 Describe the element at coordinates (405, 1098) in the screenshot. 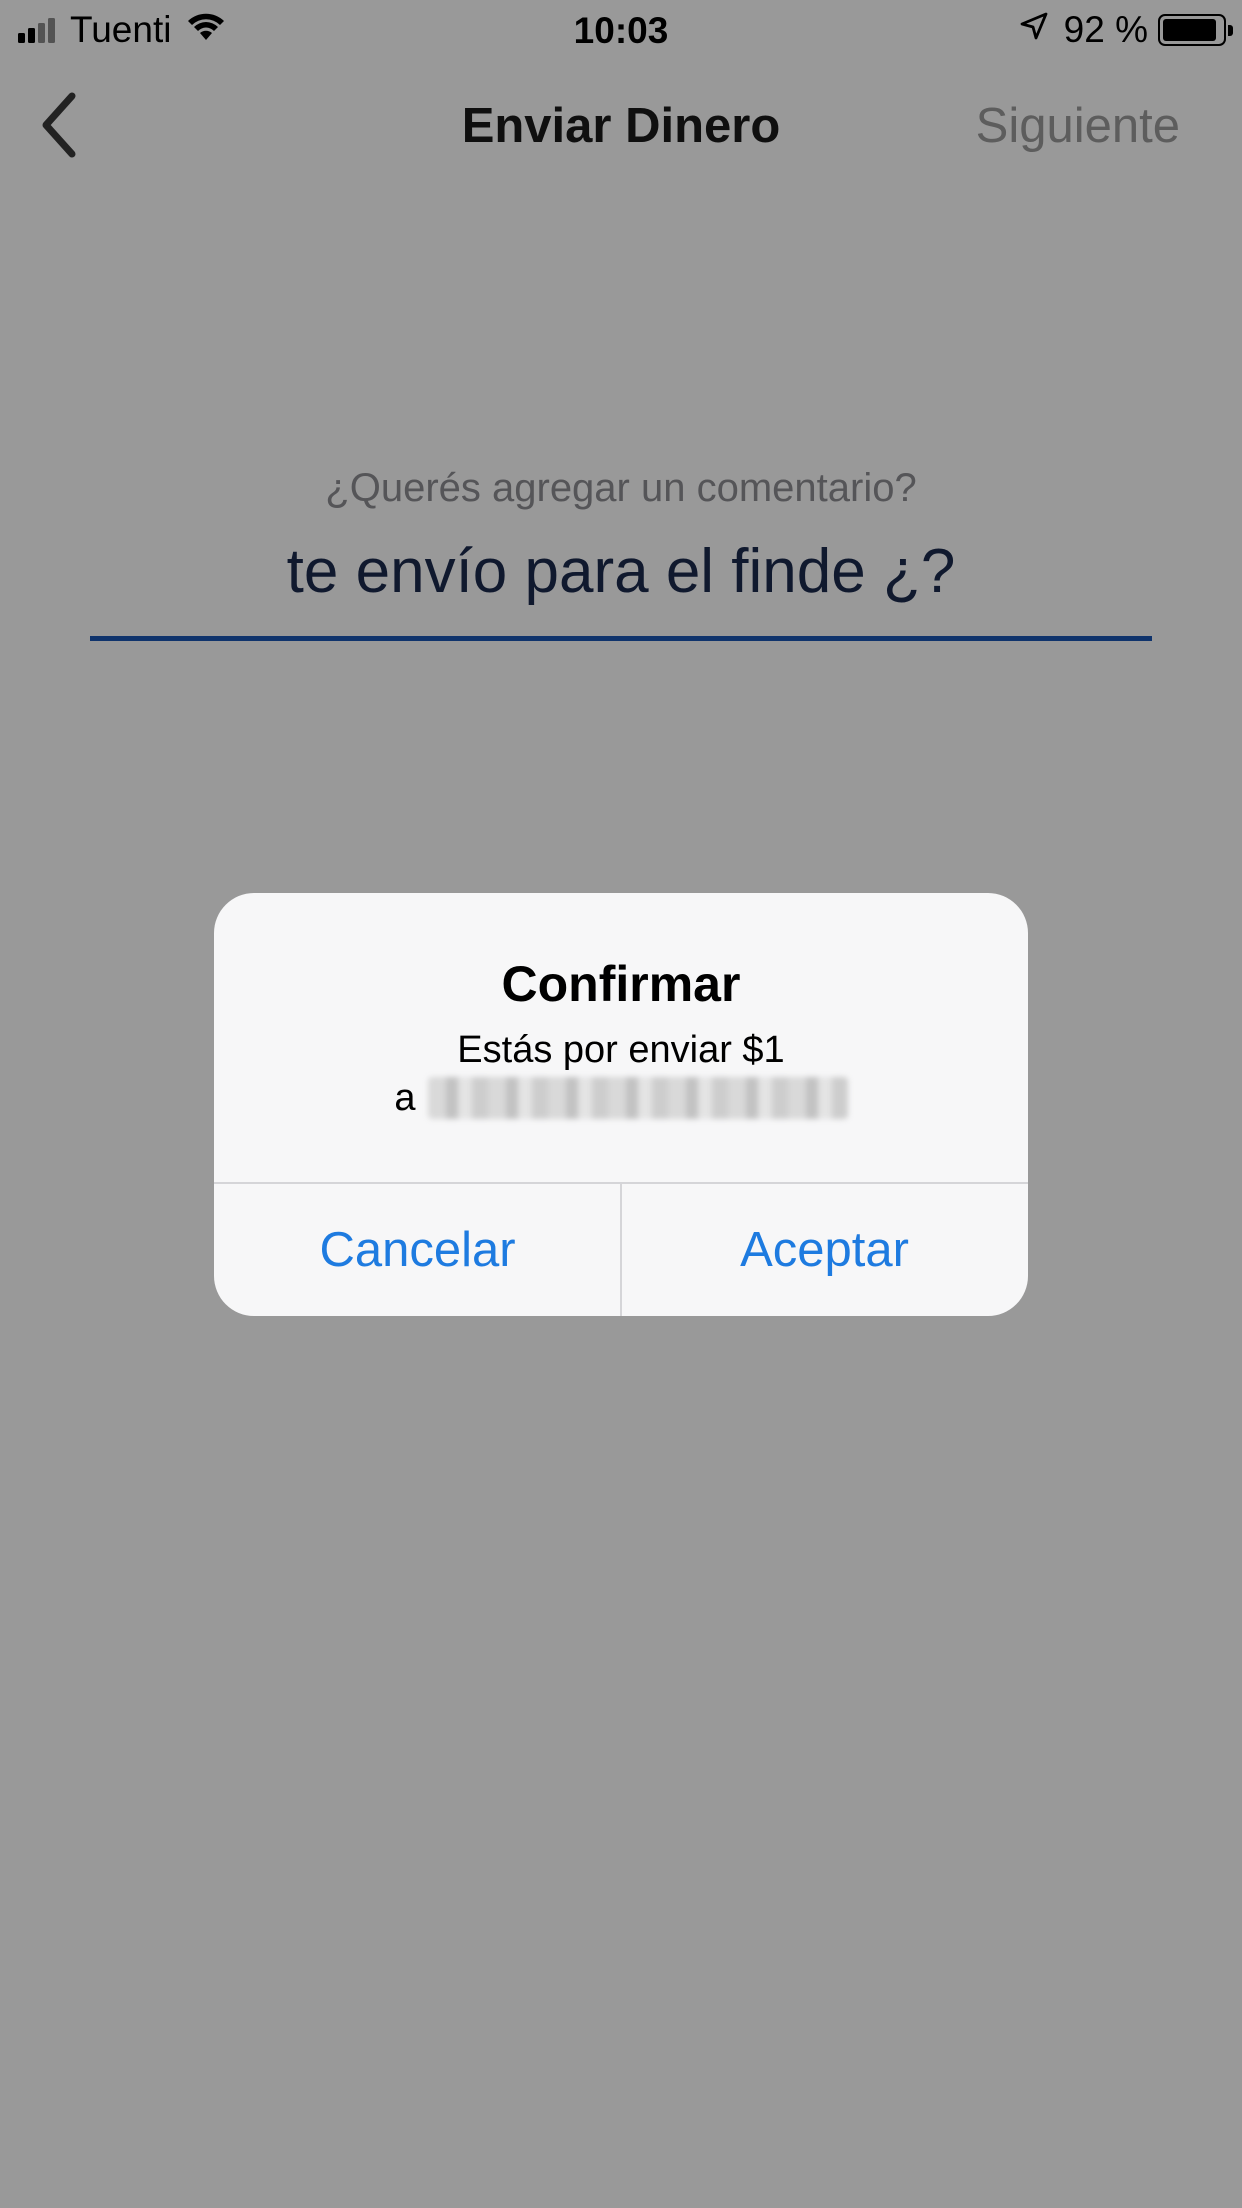

I see `recipient-prefix: a` at that location.